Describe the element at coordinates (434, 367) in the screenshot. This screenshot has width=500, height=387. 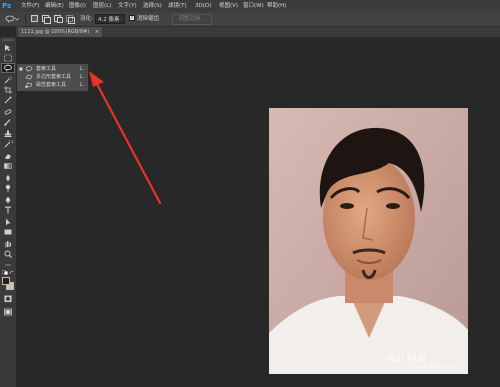
I see `baidu-watermark-url: jingyan.baidu.com` at that location.